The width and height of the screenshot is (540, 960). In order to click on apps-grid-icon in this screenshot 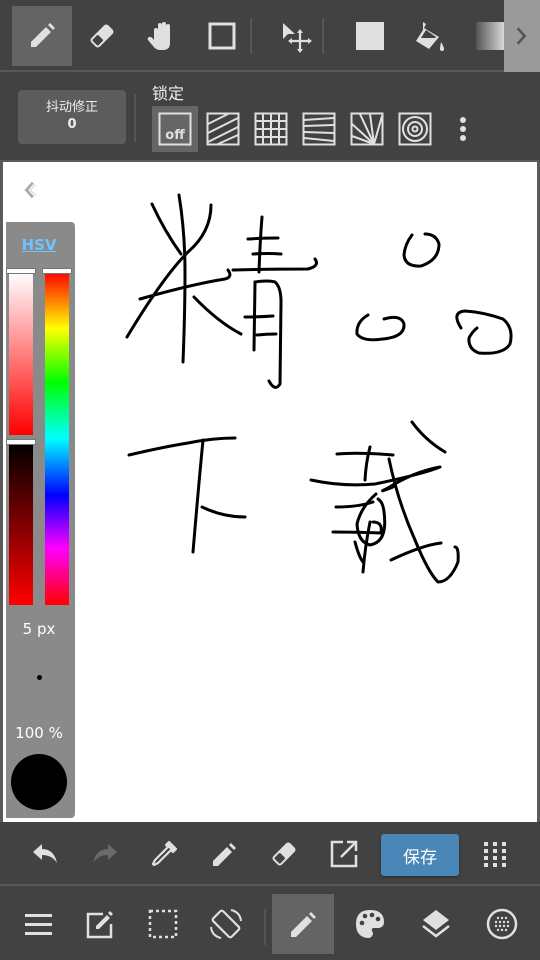, I will do `click(495, 854)`.